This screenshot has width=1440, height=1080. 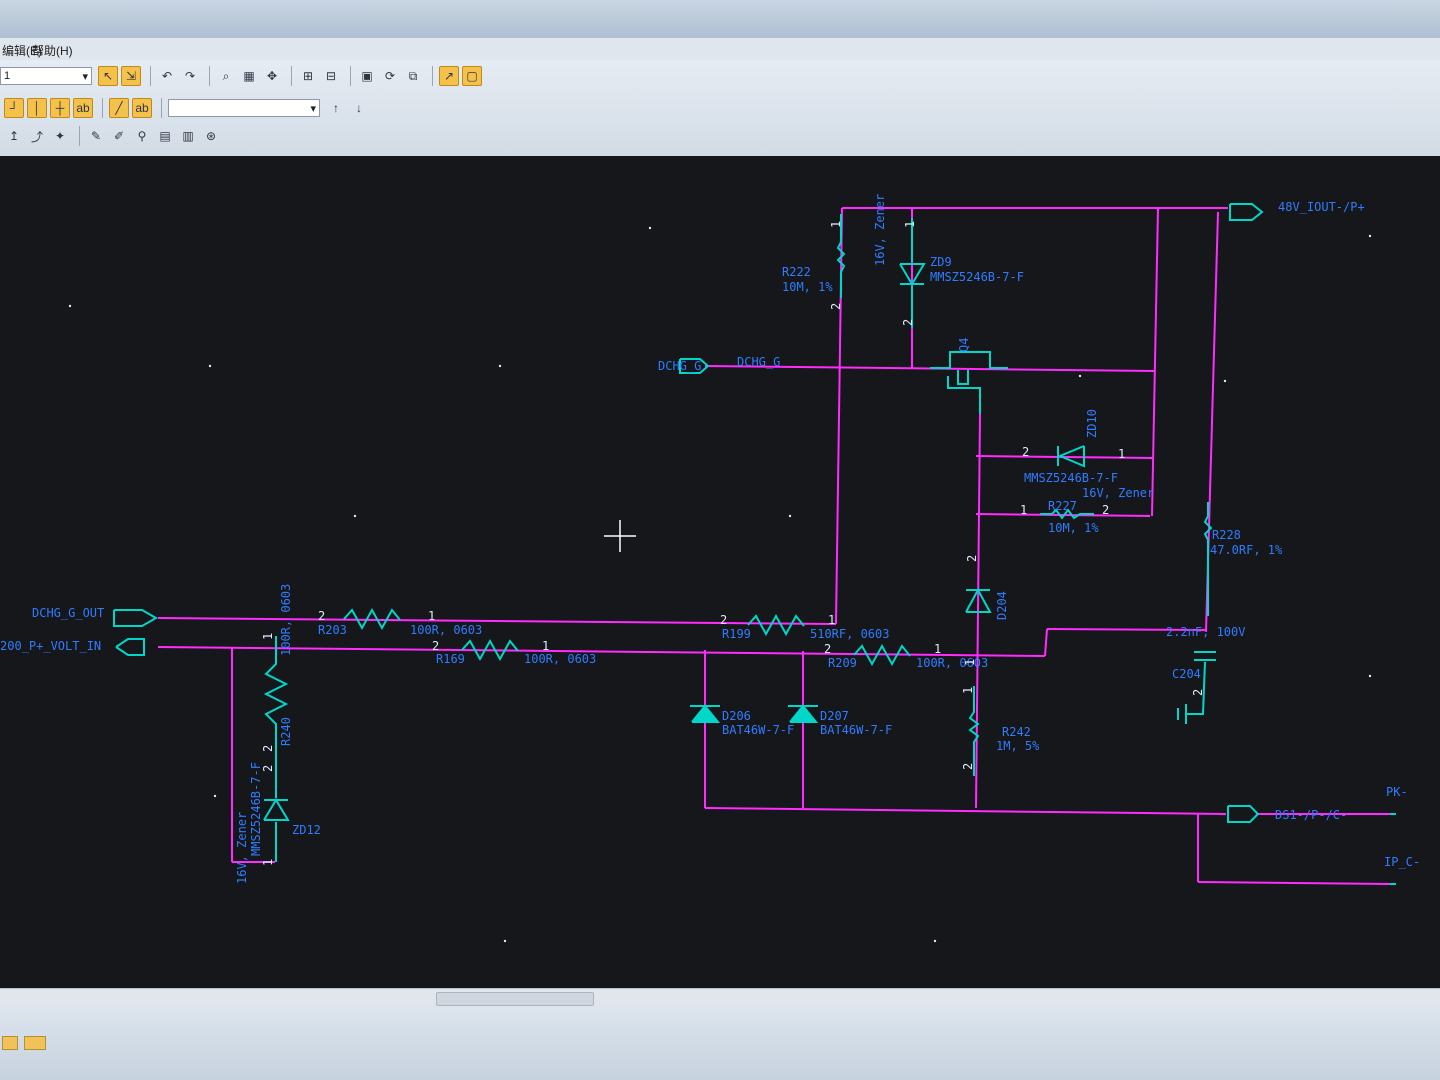 I want to click on zd9-note: 16V, Zener, so click(x=880, y=230).